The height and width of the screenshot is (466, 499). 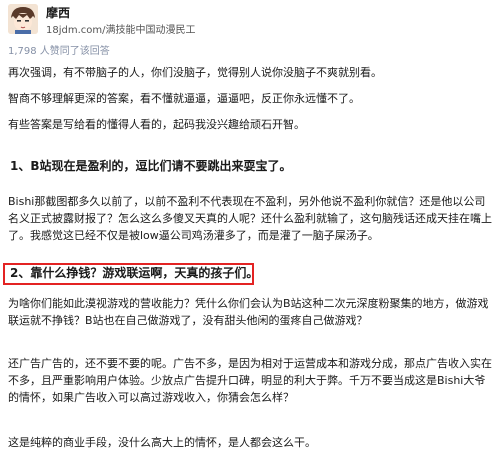 What do you see at coordinates (121, 30) in the screenshot?
I see `author-bio: 18jdm.com/满技能中国动漫民工` at bounding box center [121, 30].